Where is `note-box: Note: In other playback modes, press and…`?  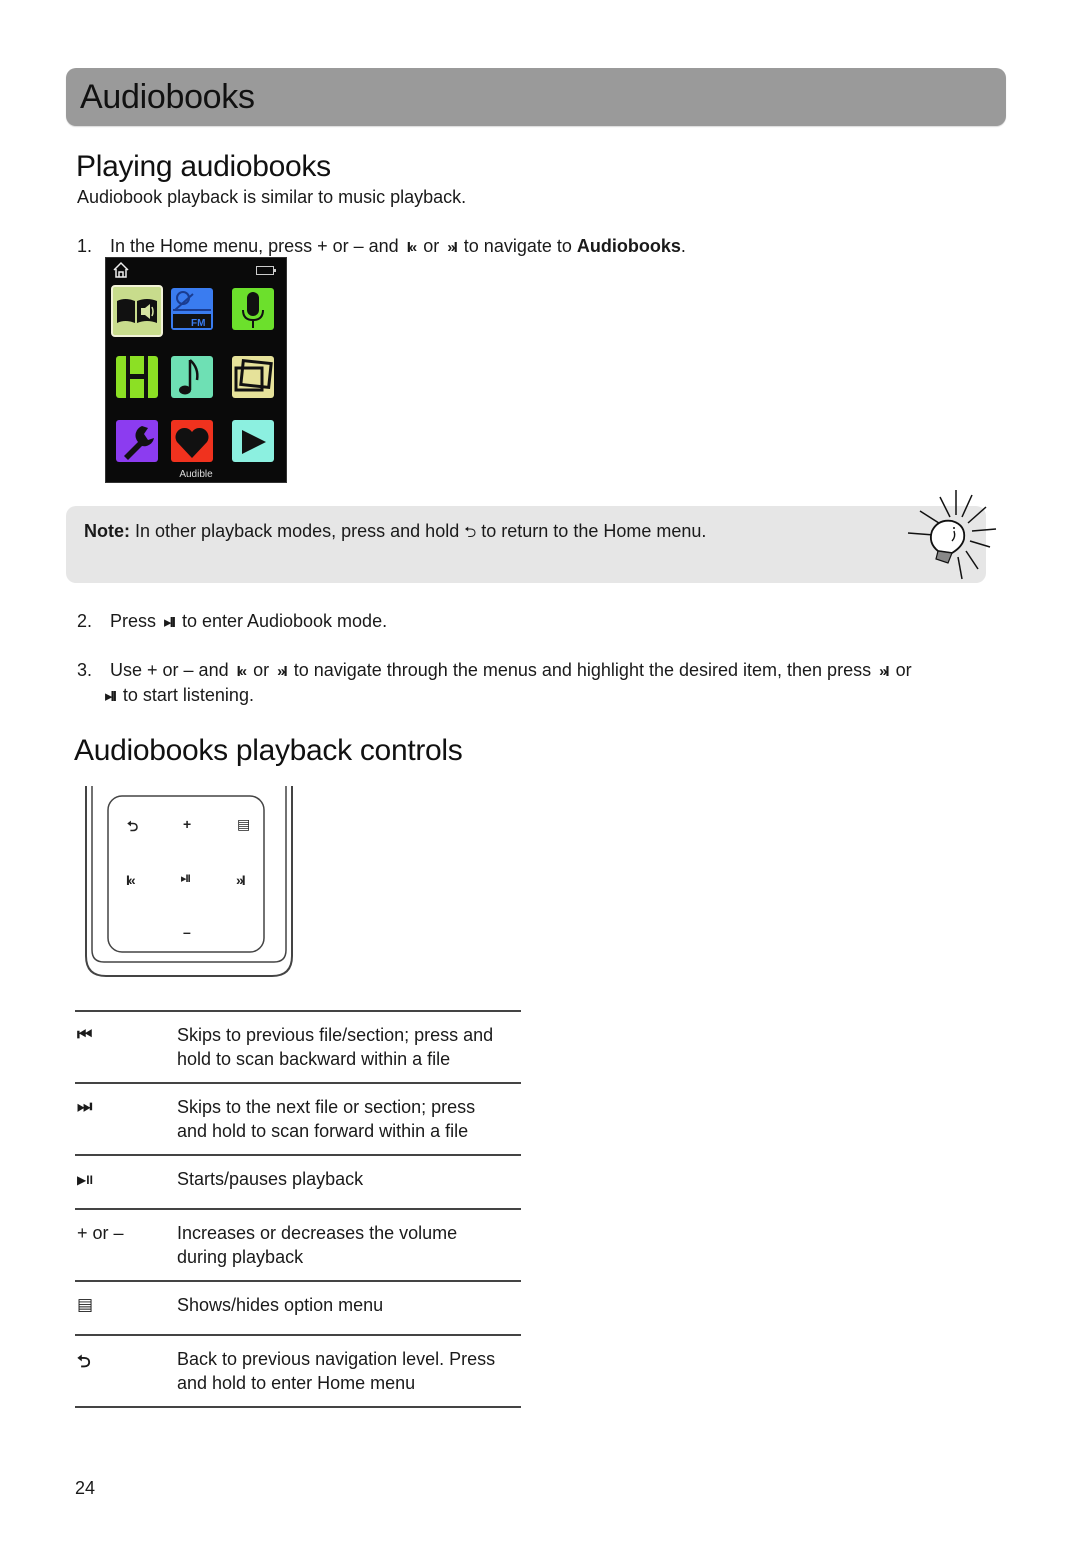 note-box: Note: In other playback modes, press and… is located at coordinates (526, 544).